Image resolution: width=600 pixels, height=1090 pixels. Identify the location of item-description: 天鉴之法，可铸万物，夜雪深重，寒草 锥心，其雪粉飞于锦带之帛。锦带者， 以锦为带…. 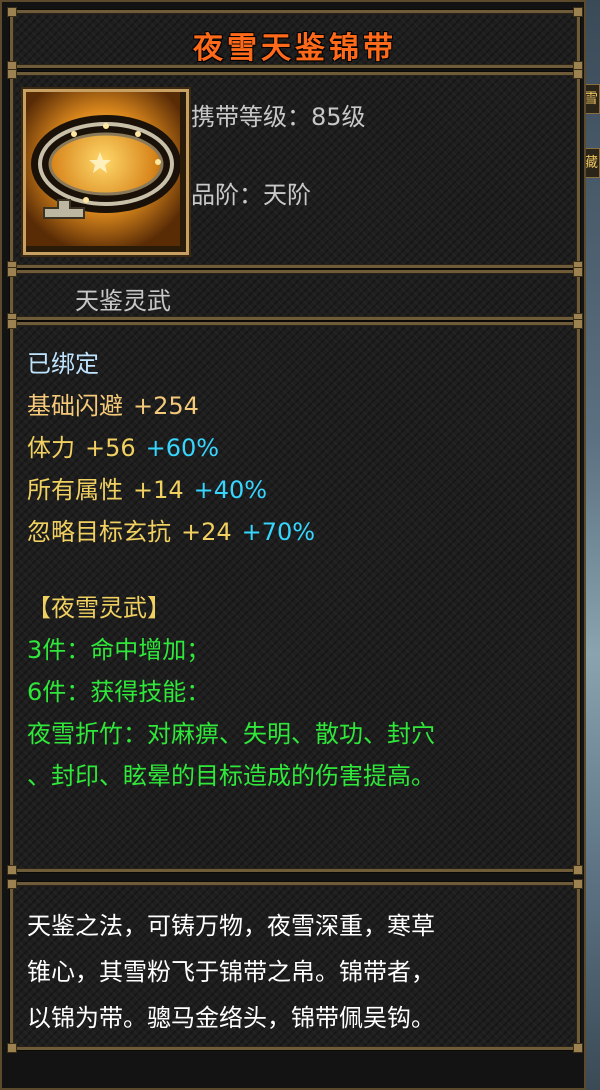
(297, 972).